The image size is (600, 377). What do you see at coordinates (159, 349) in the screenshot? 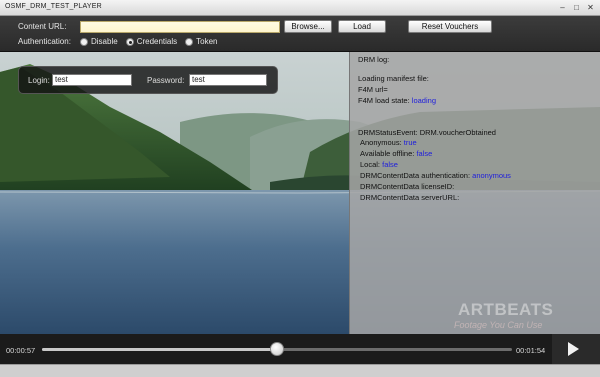
I see `seek-bar-progress` at bounding box center [159, 349].